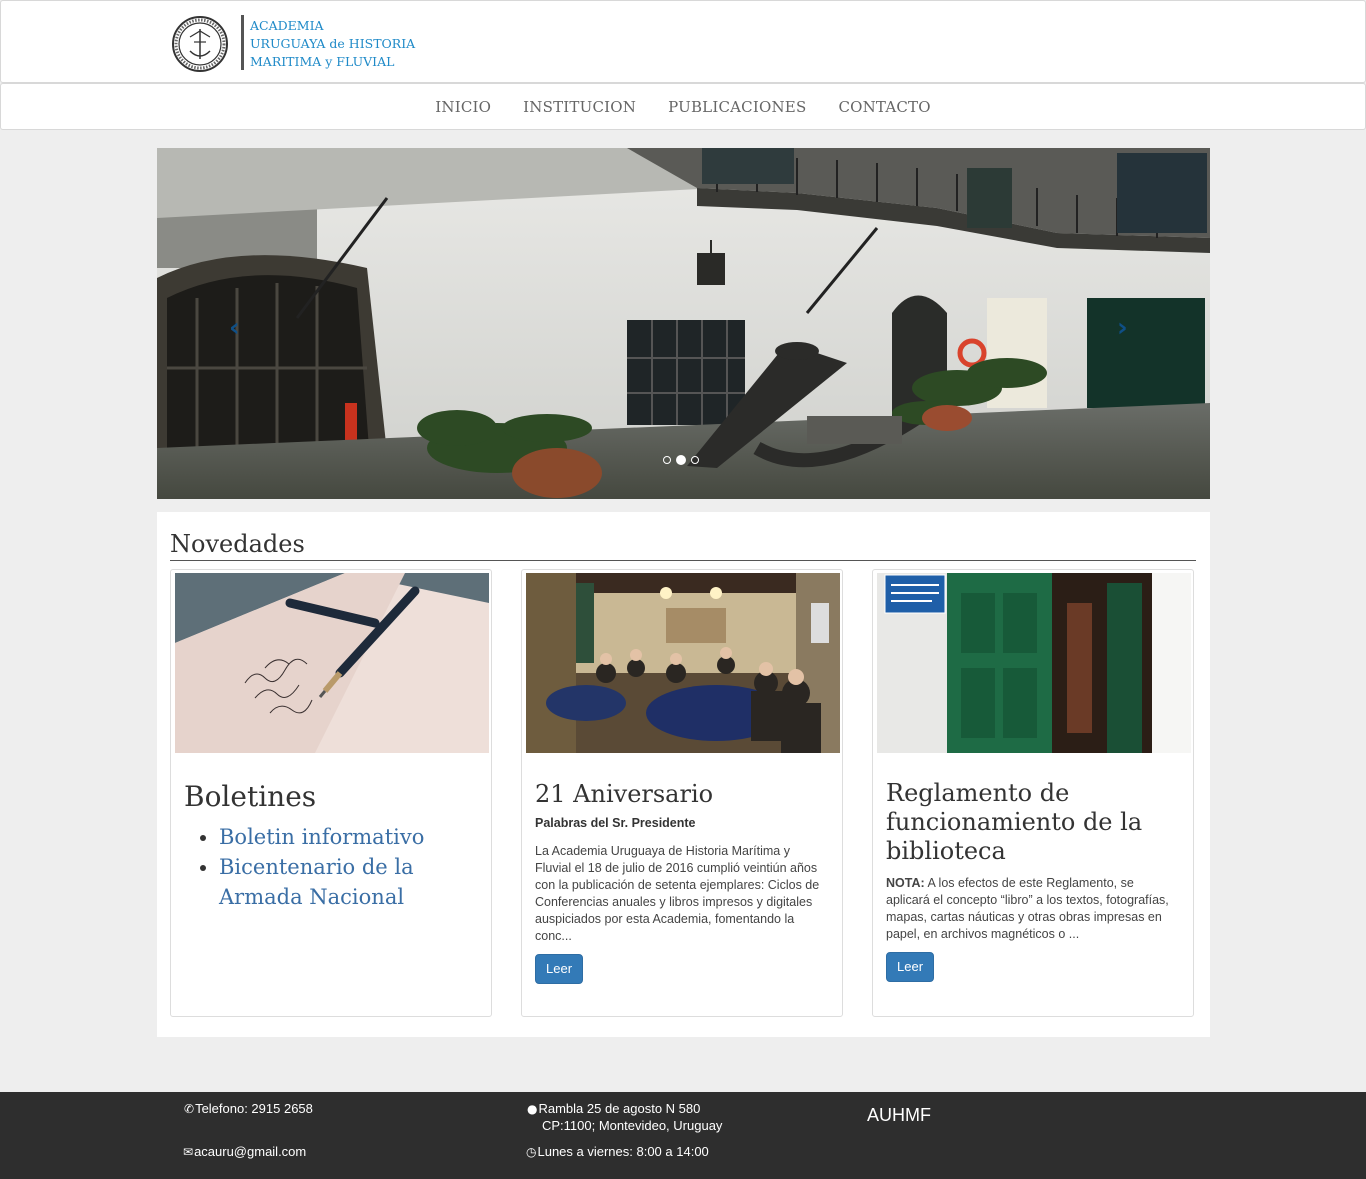  I want to click on card-title: 21 Aniversario, so click(624, 794).